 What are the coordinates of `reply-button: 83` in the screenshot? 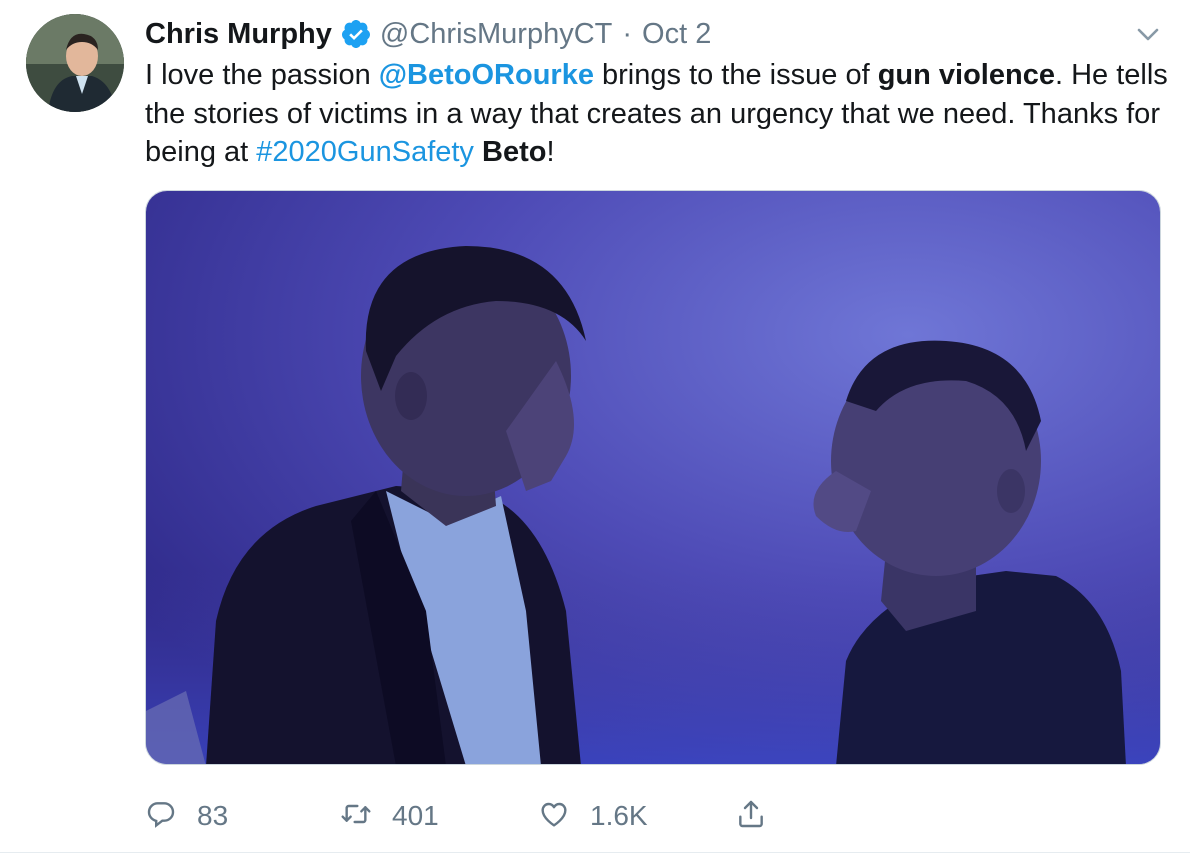 It's located at (186, 816).